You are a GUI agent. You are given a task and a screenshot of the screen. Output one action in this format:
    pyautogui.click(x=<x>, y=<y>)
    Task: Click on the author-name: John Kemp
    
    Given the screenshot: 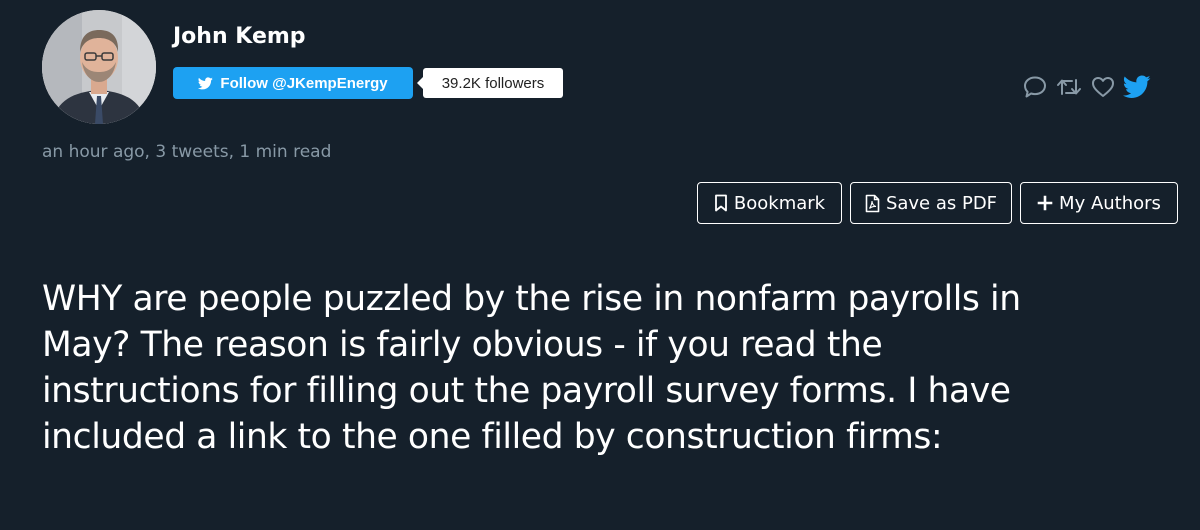 What is the action you would take?
    pyautogui.click(x=239, y=36)
    